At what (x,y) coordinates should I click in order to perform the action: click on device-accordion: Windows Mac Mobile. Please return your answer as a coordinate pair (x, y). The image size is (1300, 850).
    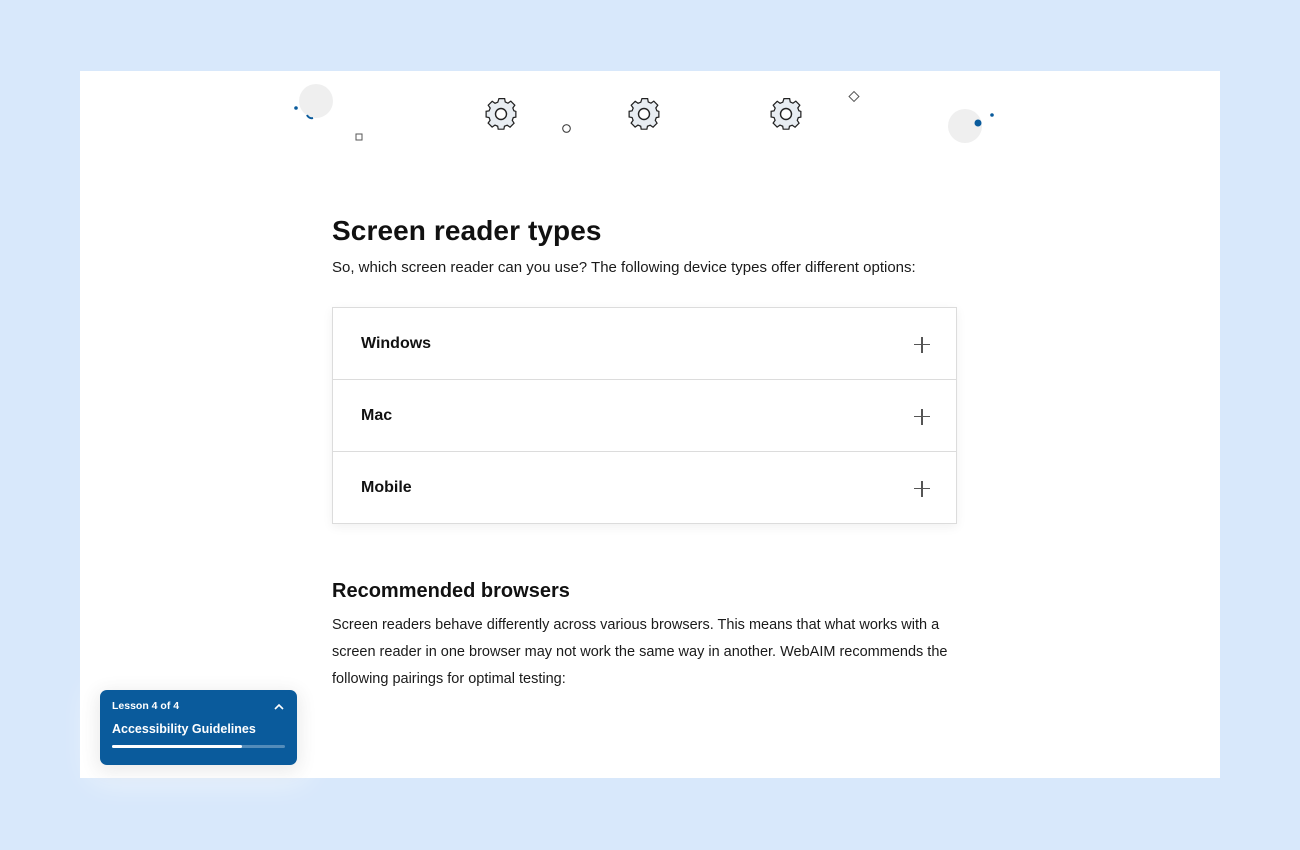
    Looking at the image, I should click on (644, 415).